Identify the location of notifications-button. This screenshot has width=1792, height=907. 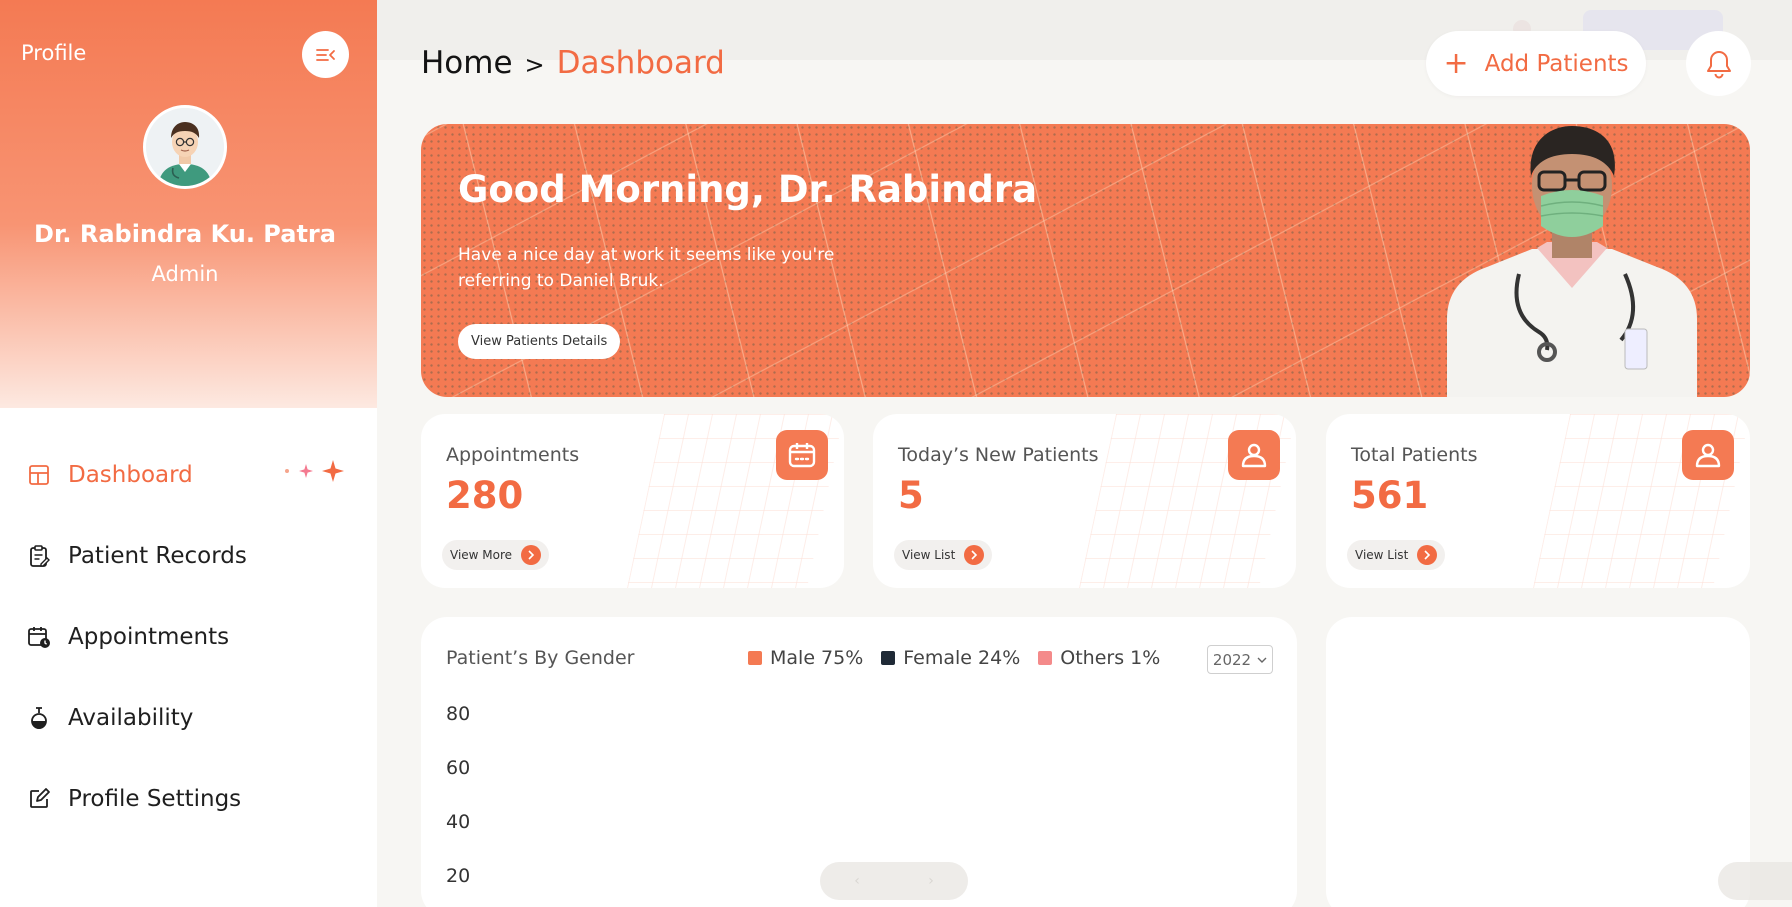
(1718, 63).